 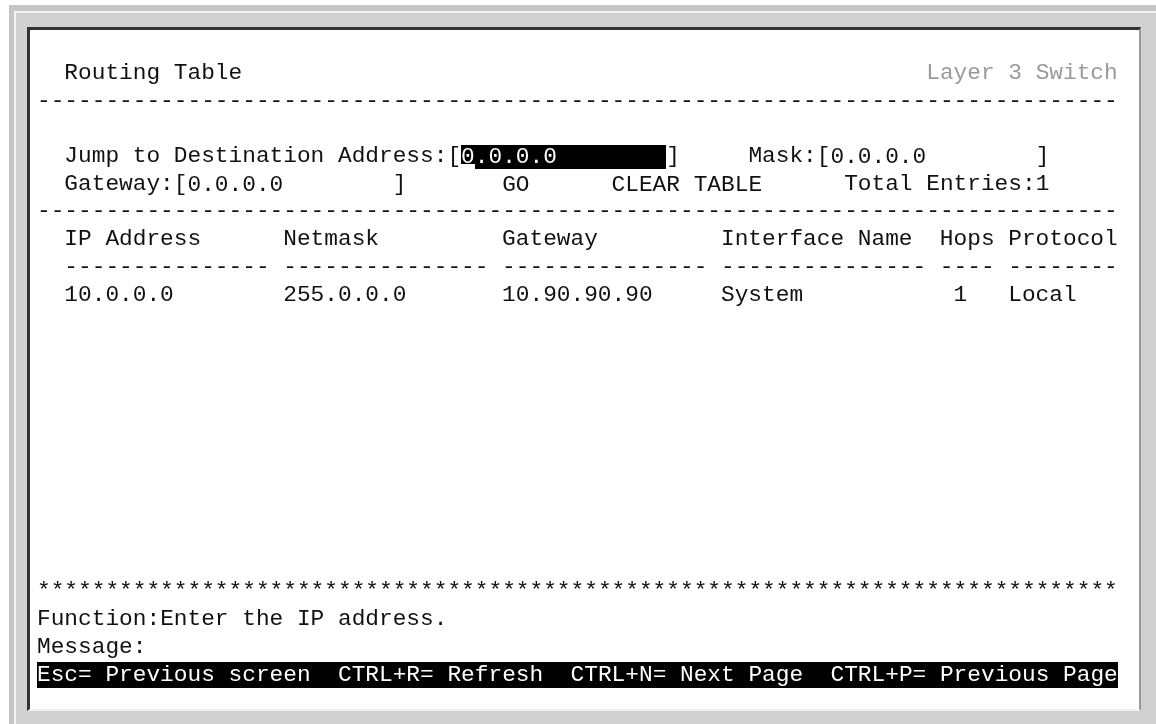 What do you see at coordinates (1063, 239) in the screenshot?
I see `column-header: Protocol` at bounding box center [1063, 239].